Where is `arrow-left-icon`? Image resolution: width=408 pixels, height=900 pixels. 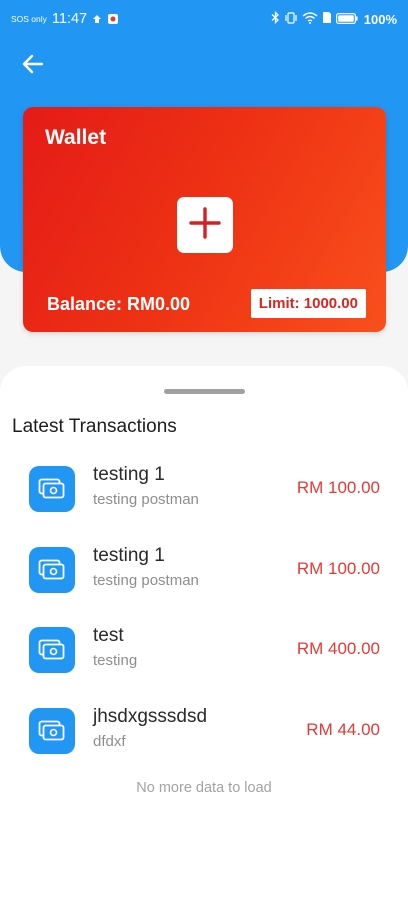 arrow-left-icon is located at coordinates (33, 66).